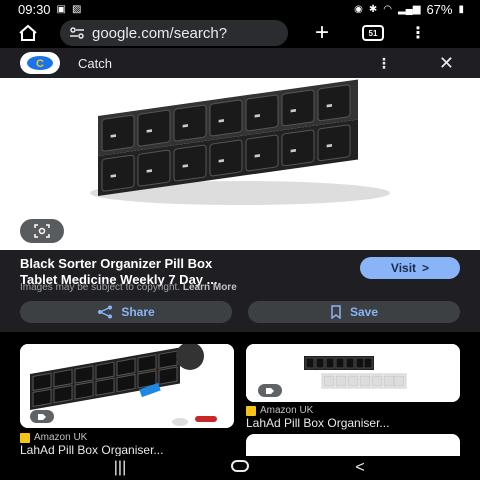  I want to click on title-line-1: Black Sorter Organizer Pill Box, so click(116, 263).